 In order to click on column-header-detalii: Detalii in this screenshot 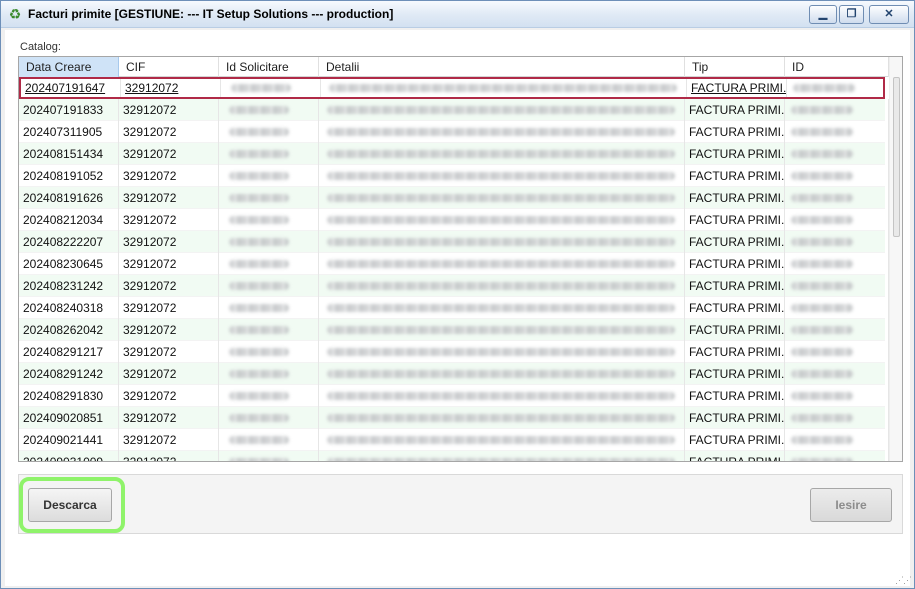, I will do `click(502, 67)`.